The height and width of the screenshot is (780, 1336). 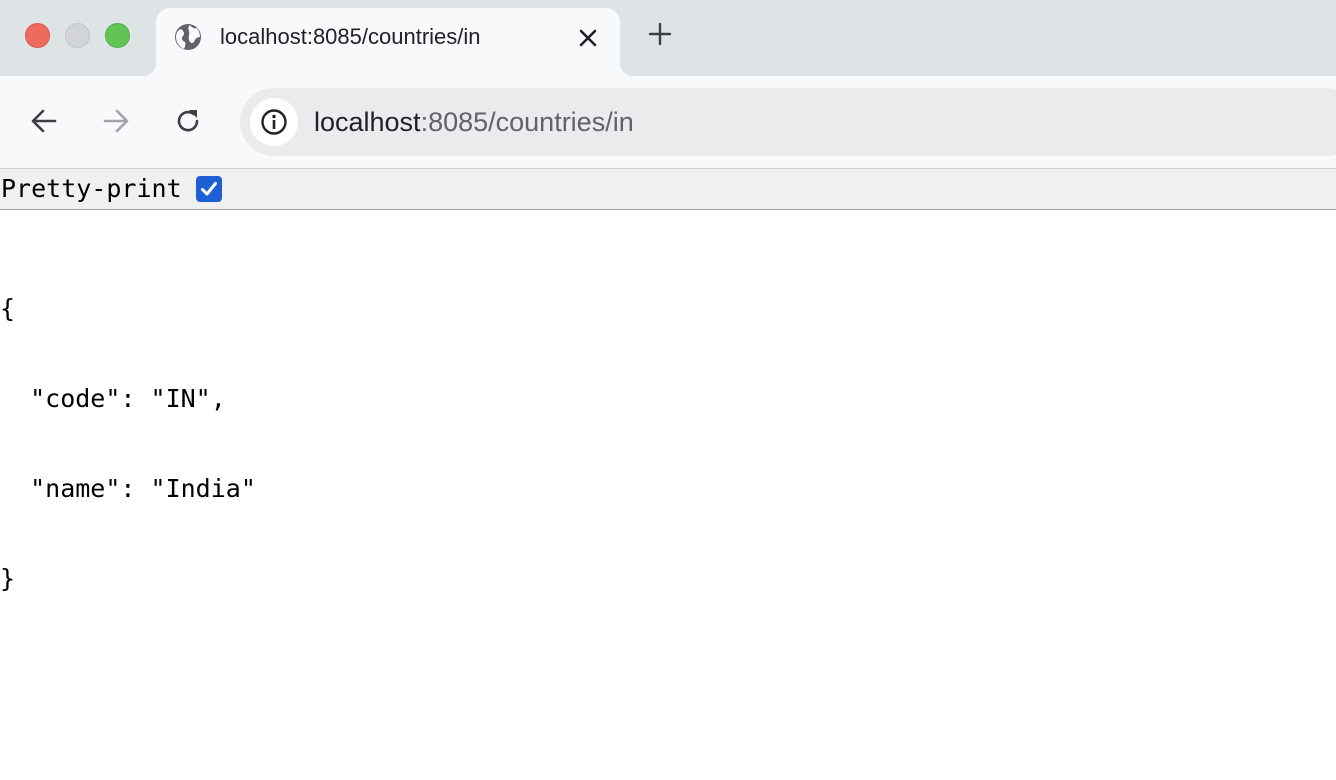 What do you see at coordinates (588, 38) in the screenshot?
I see `close-icon` at bounding box center [588, 38].